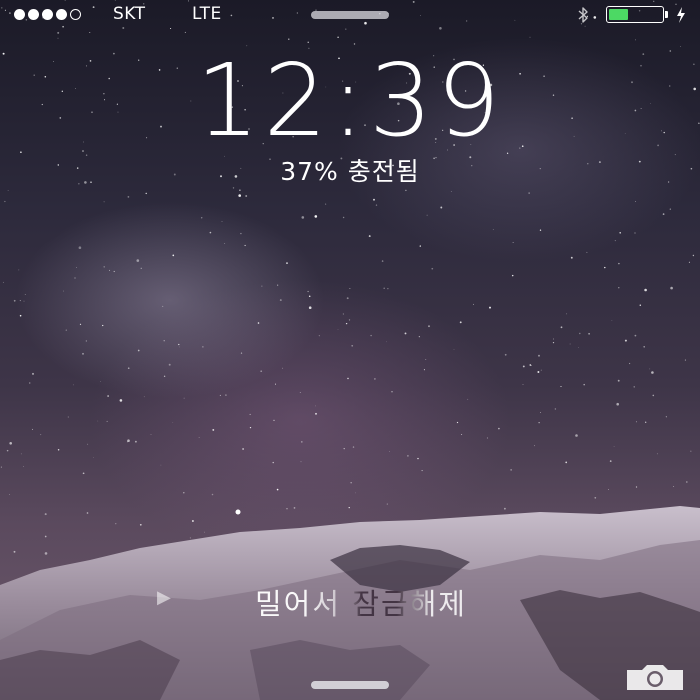  What do you see at coordinates (207, 14) in the screenshot?
I see `network-type: LTE` at bounding box center [207, 14].